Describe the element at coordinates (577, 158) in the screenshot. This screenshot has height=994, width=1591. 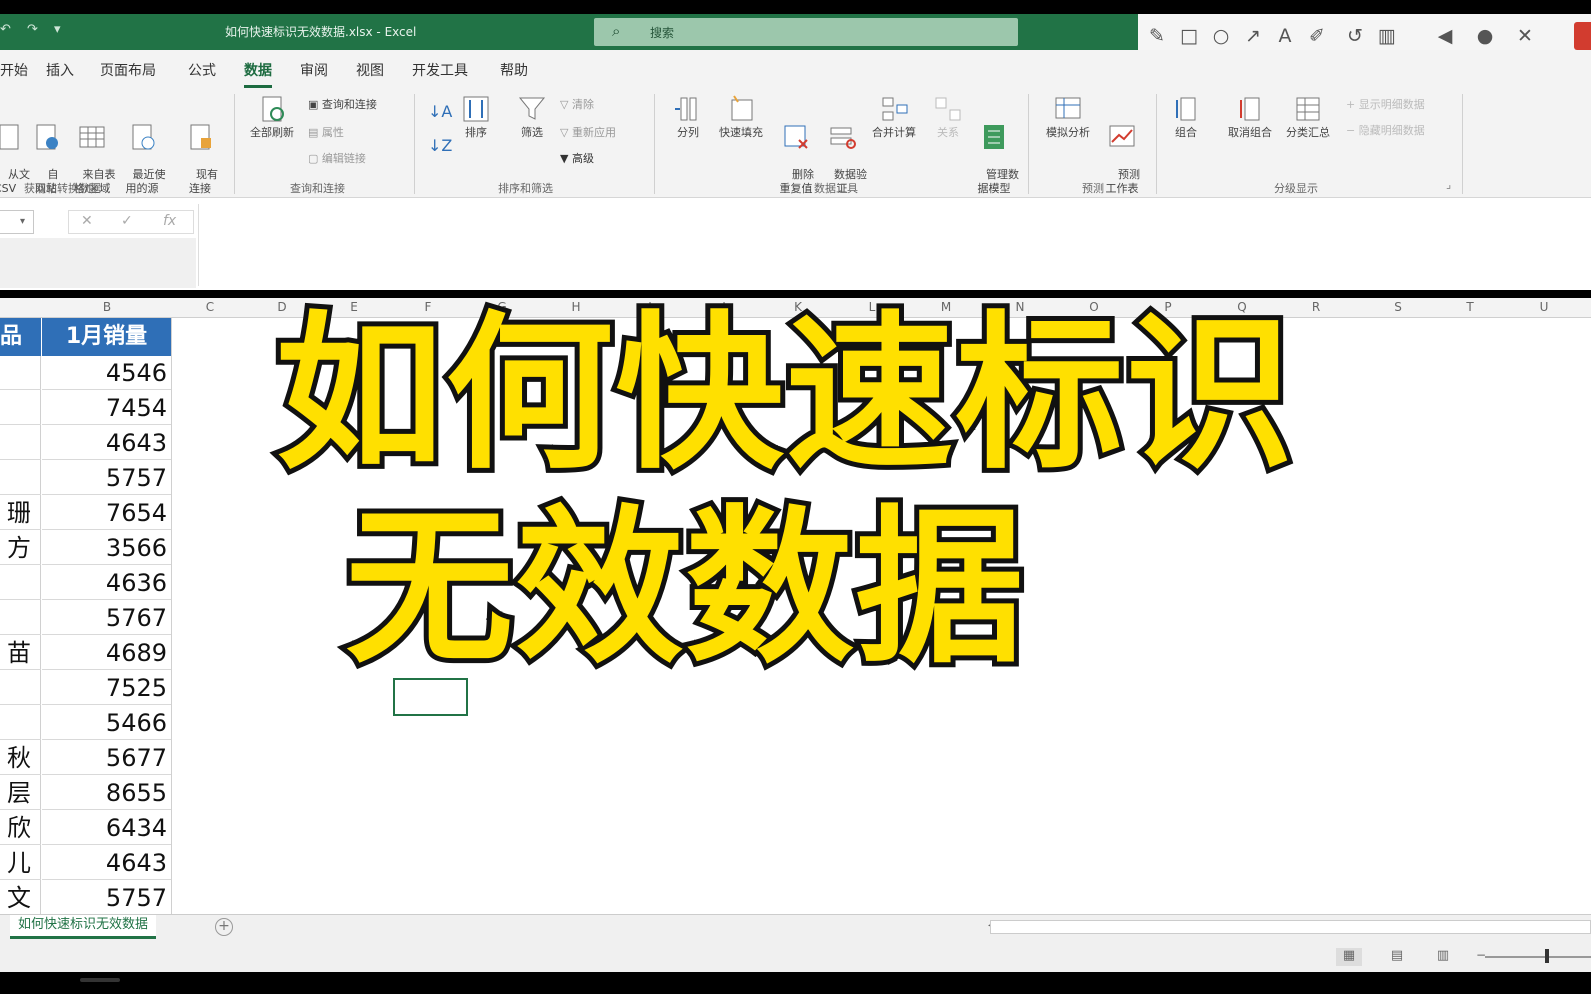
I see `advanced-filter-button: ▼ 高级` at that location.